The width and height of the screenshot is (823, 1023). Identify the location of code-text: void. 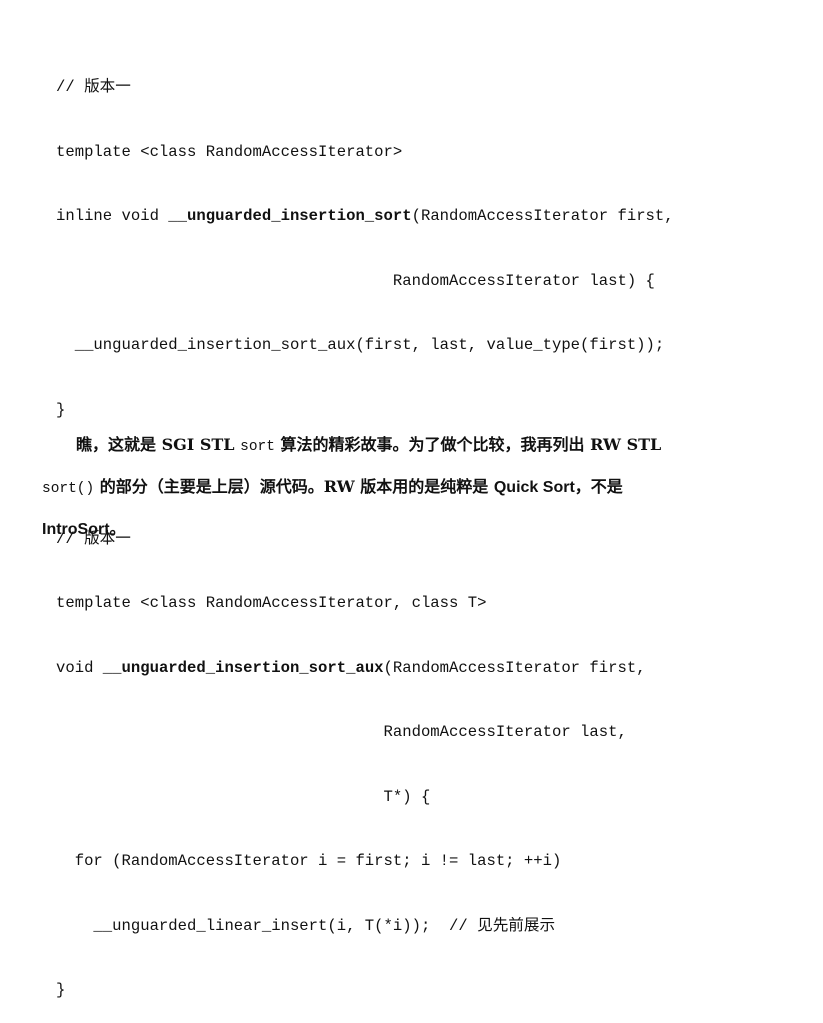
(79, 667).